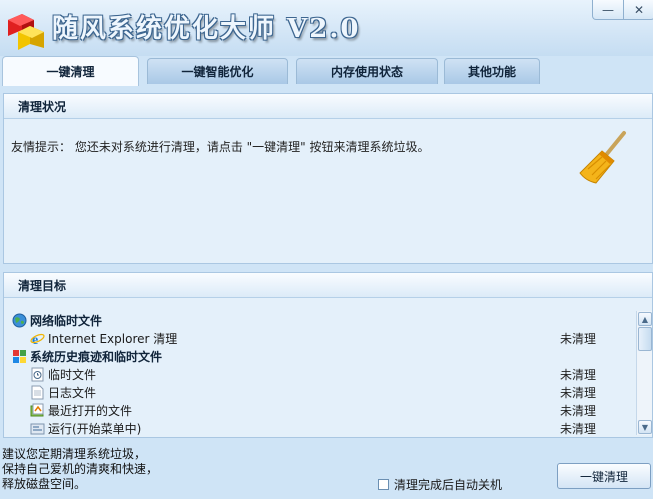  Describe the element at coordinates (26, 32) in the screenshot. I see `app-logo-icon` at that location.